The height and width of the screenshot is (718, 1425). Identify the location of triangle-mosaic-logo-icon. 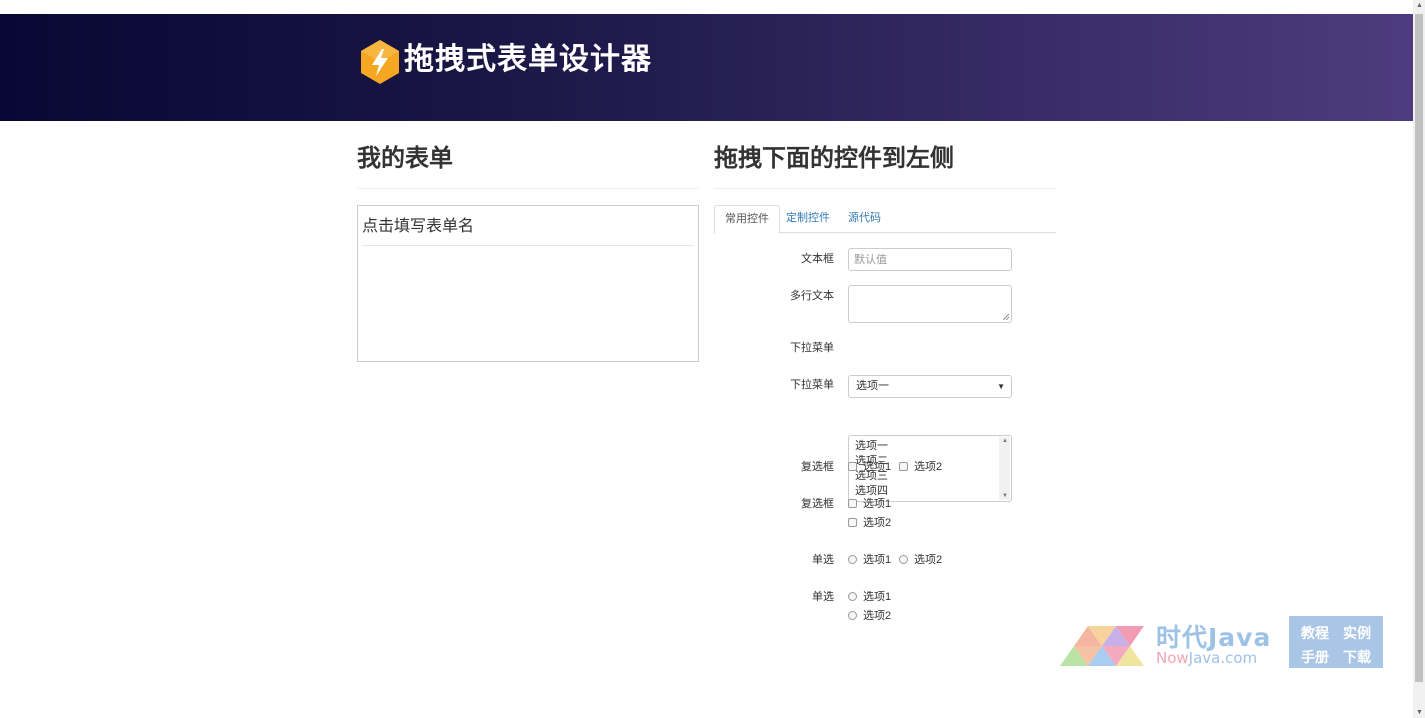
(1102, 646).